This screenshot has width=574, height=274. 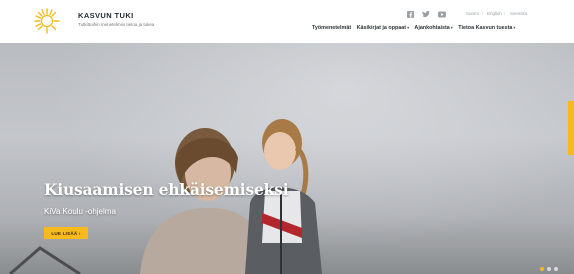 I want to click on facebook-icon, so click(x=410, y=15).